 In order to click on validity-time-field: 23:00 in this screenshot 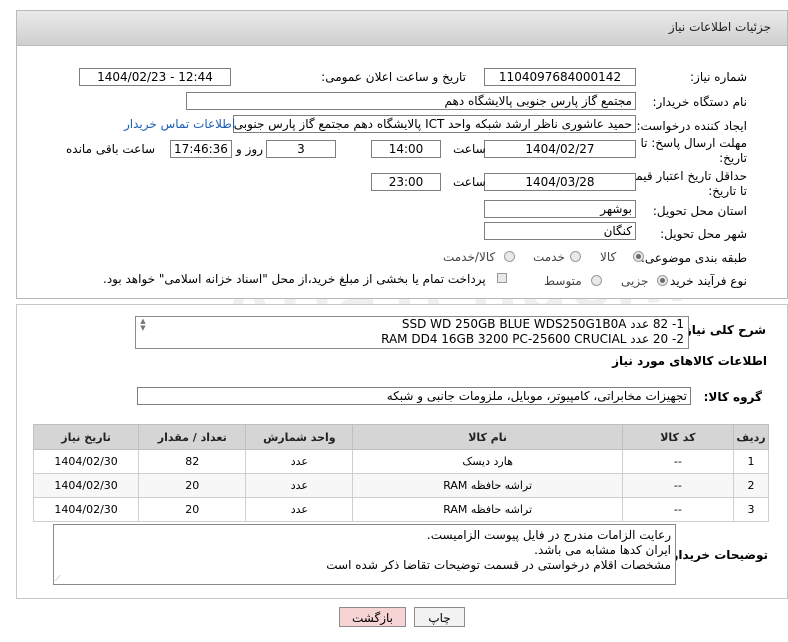, I will do `click(406, 182)`.